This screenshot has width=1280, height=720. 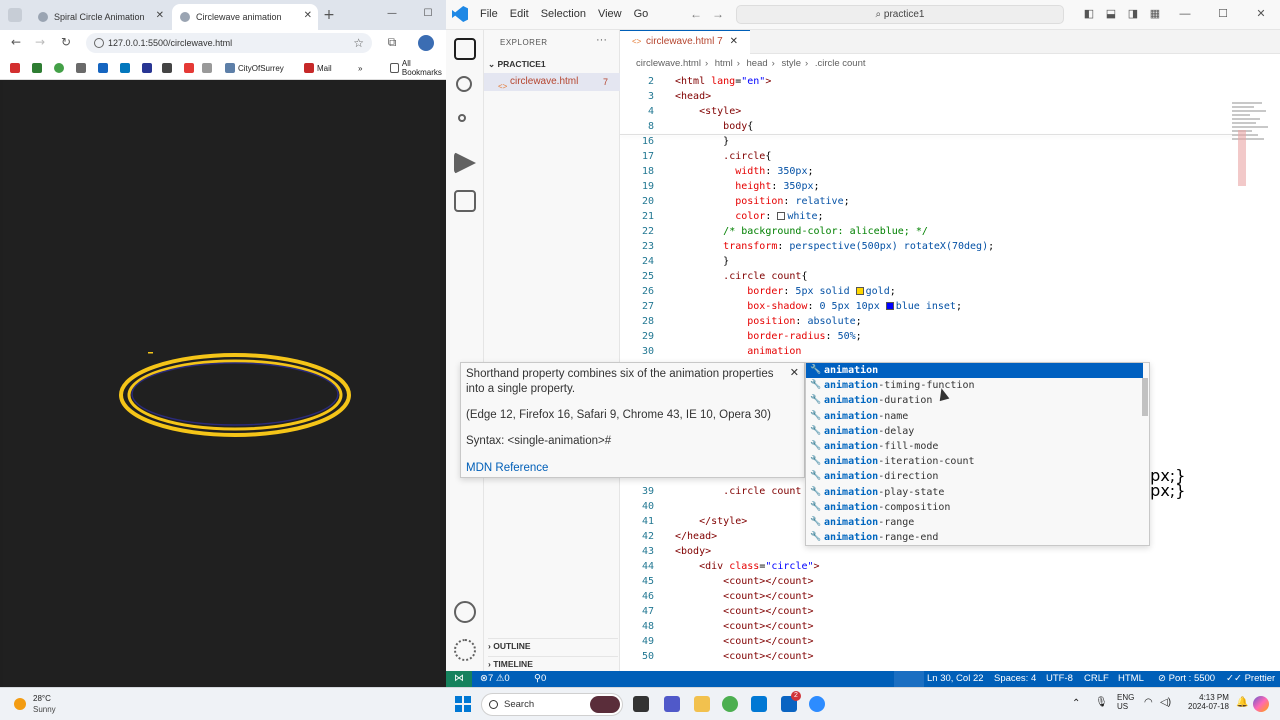 What do you see at coordinates (1261, 704) in the screenshot?
I see `copilot-icon` at bounding box center [1261, 704].